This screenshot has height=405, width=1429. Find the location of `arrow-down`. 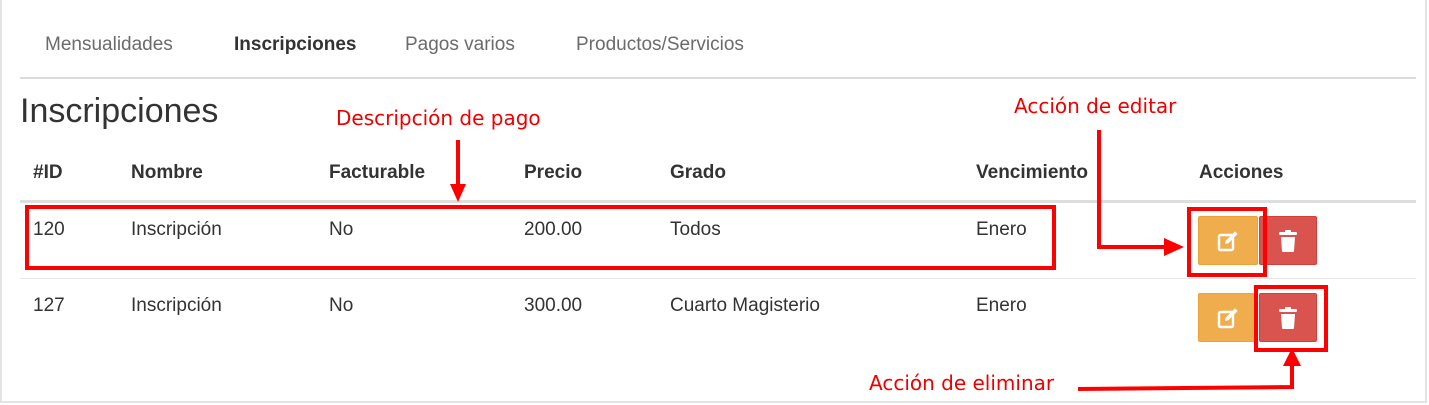

arrow-down is located at coordinates (458, 171).